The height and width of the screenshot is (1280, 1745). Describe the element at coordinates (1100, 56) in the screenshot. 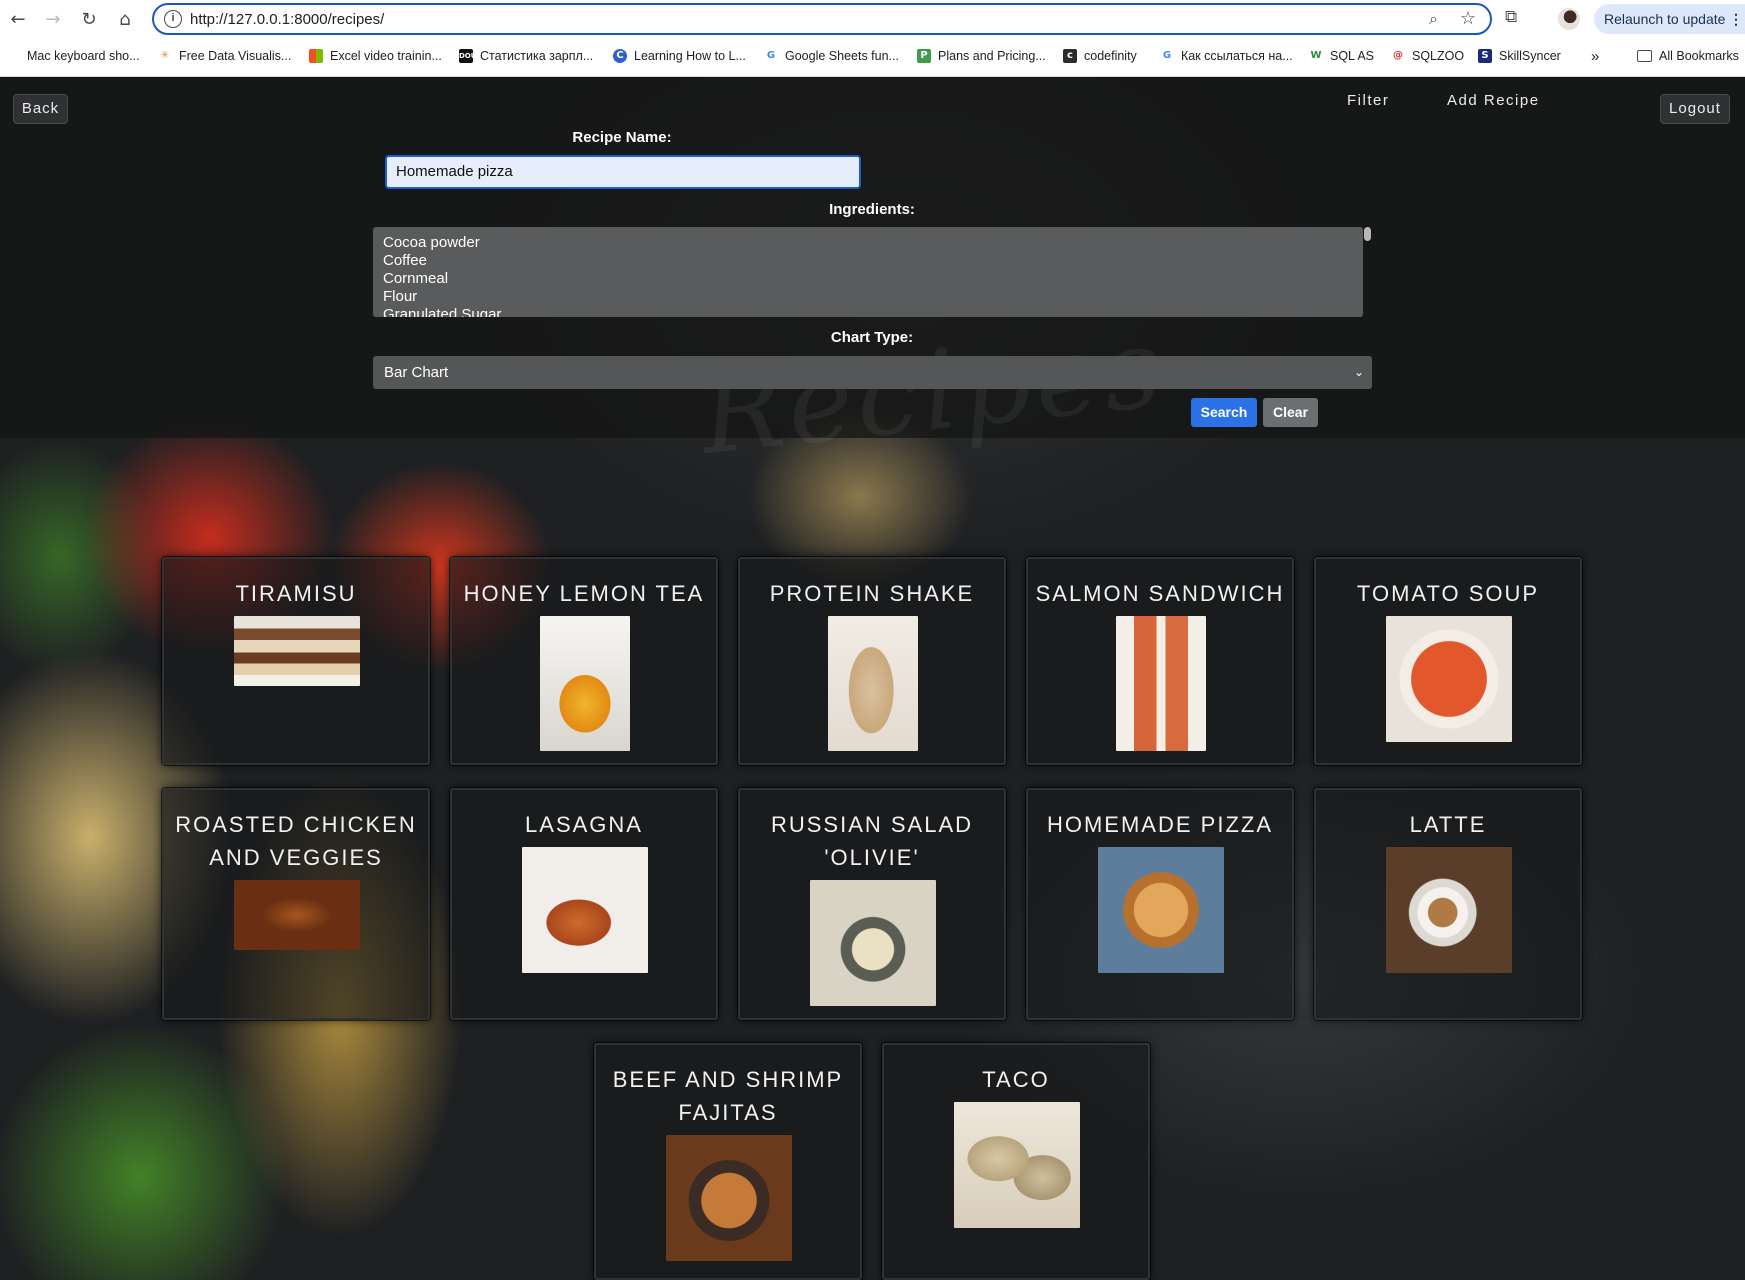

I see `bookmark-item: c codefinity` at that location.